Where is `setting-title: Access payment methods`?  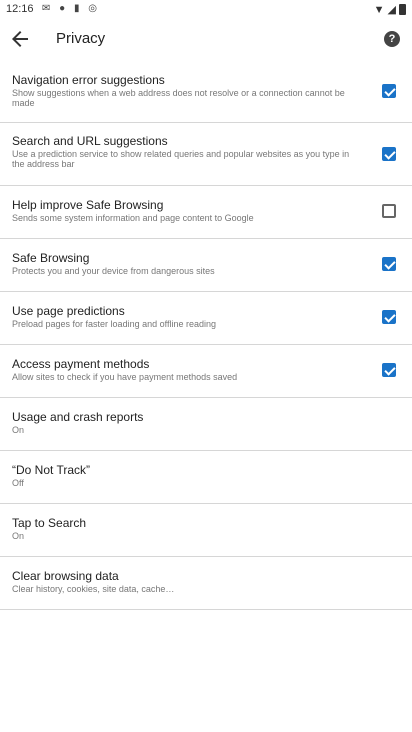
setting-title: Access payment methods is located at coordinates (81, 364).